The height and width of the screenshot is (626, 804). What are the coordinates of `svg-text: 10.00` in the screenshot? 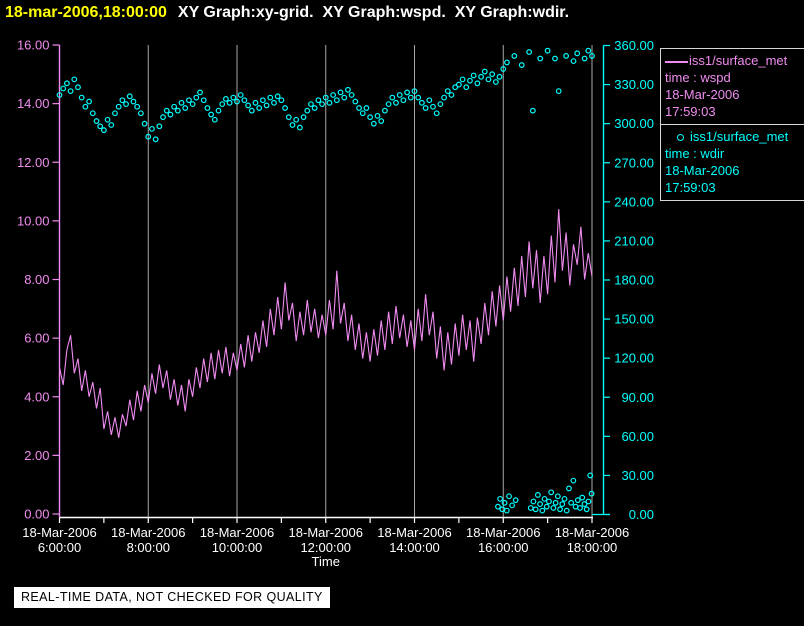 It's located at (33, 220).